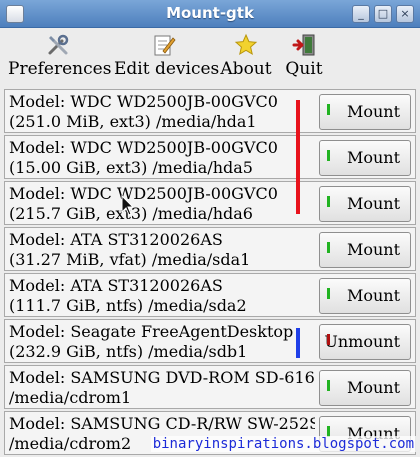 This screenshot has height=457, width=420. I want to click on close-button: ×, so click(405, 14).